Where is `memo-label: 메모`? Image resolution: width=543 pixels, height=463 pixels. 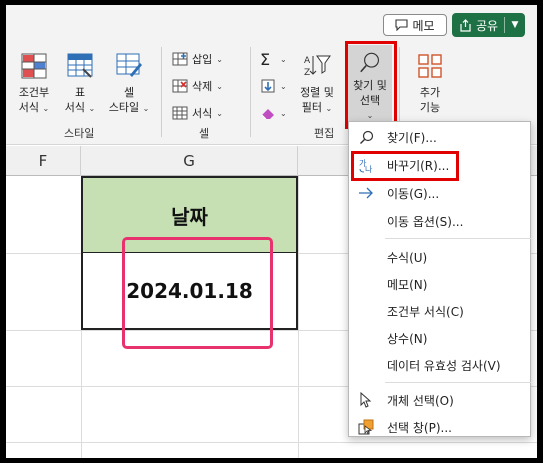 memo-label: 메모 is located at coordinates (423, 25).